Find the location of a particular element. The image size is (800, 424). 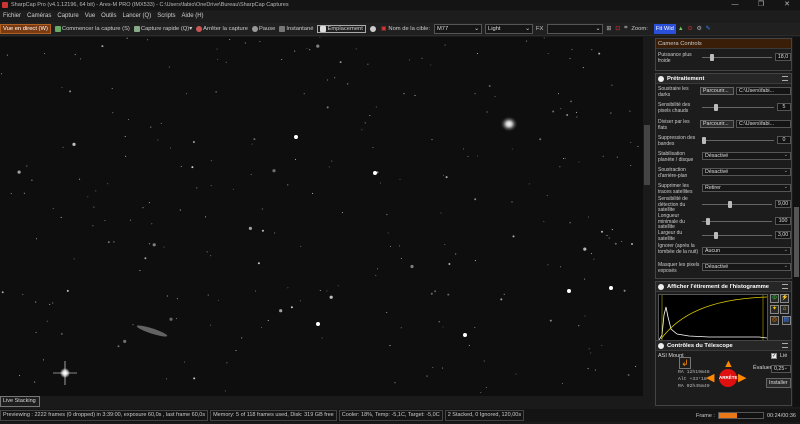

panel-scrollbar is located at coordinates (796, 222).